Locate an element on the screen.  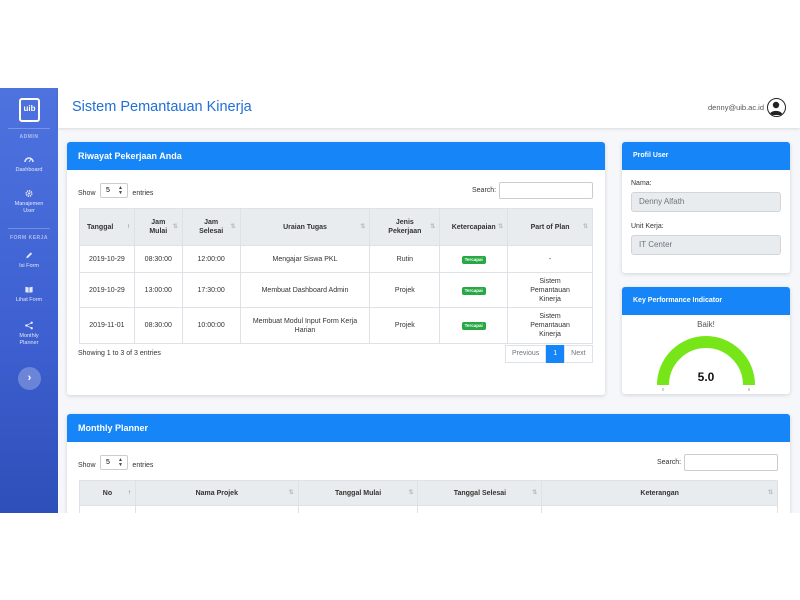
sidebar-item-isi-form: Isi Form is located at coordinates (29, 260).